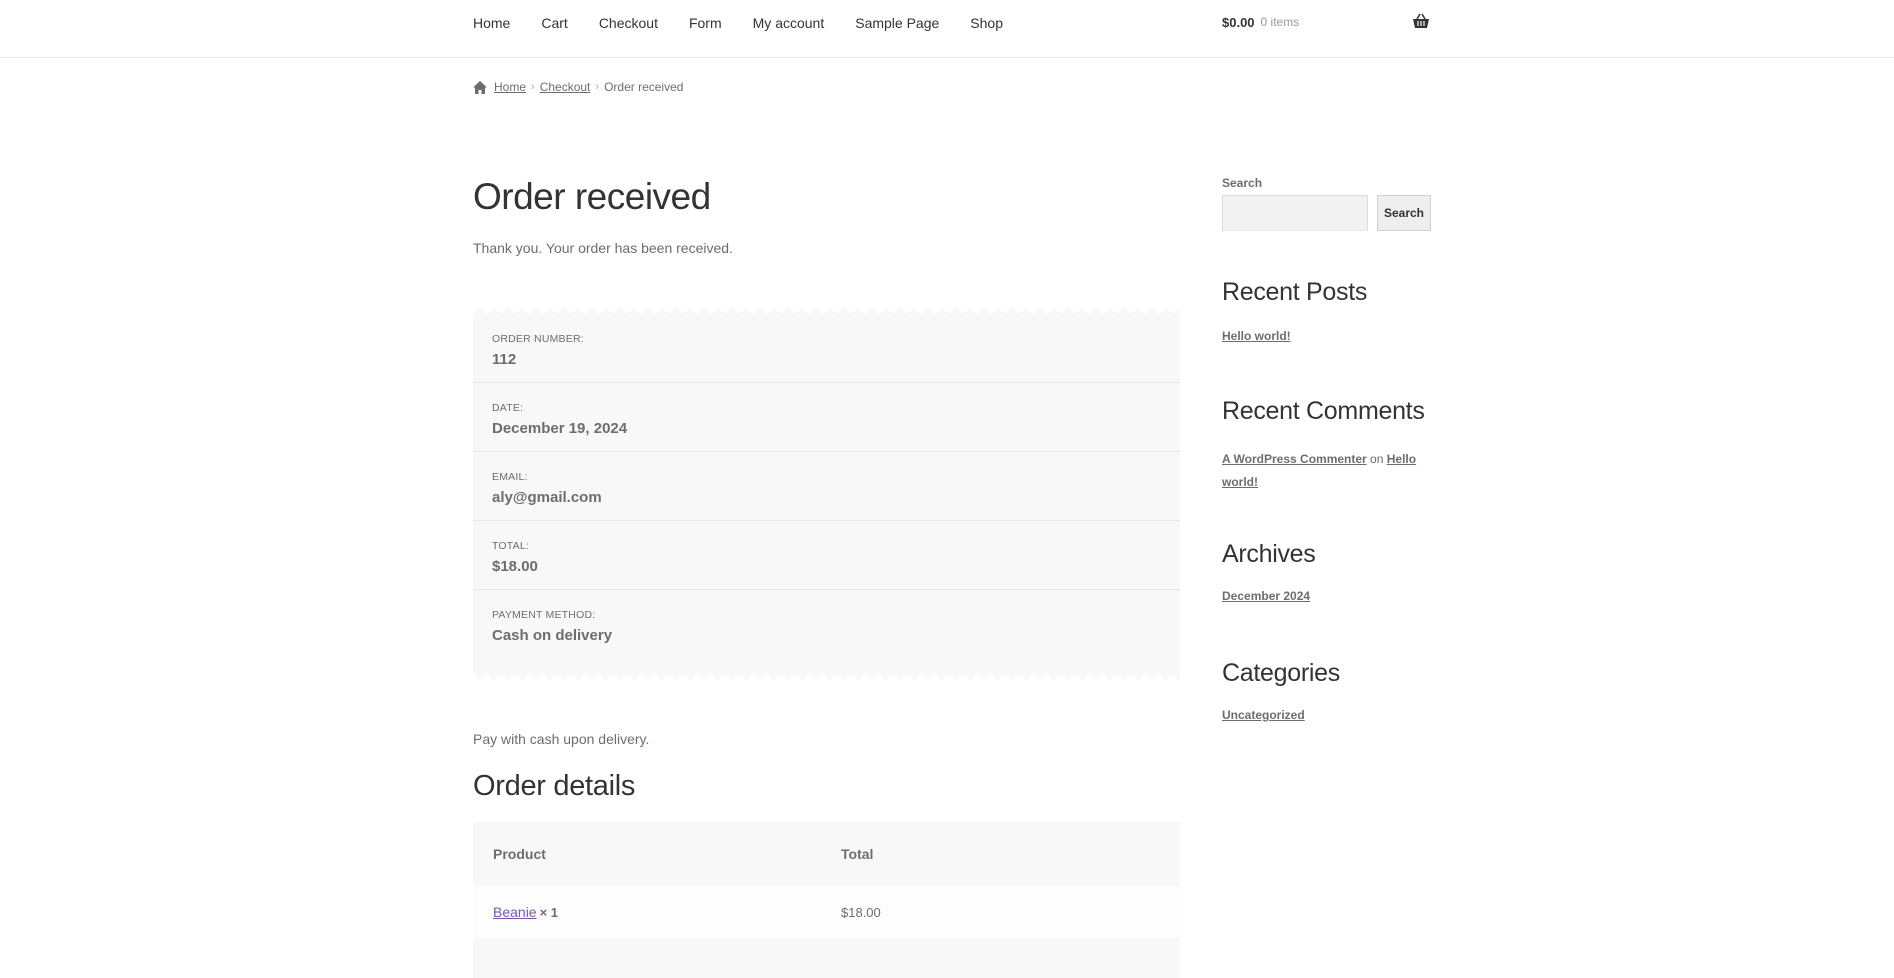 The height and width of the screenshot is (978, 1894). I want to click on search-button: Search, so click(1404, 213).